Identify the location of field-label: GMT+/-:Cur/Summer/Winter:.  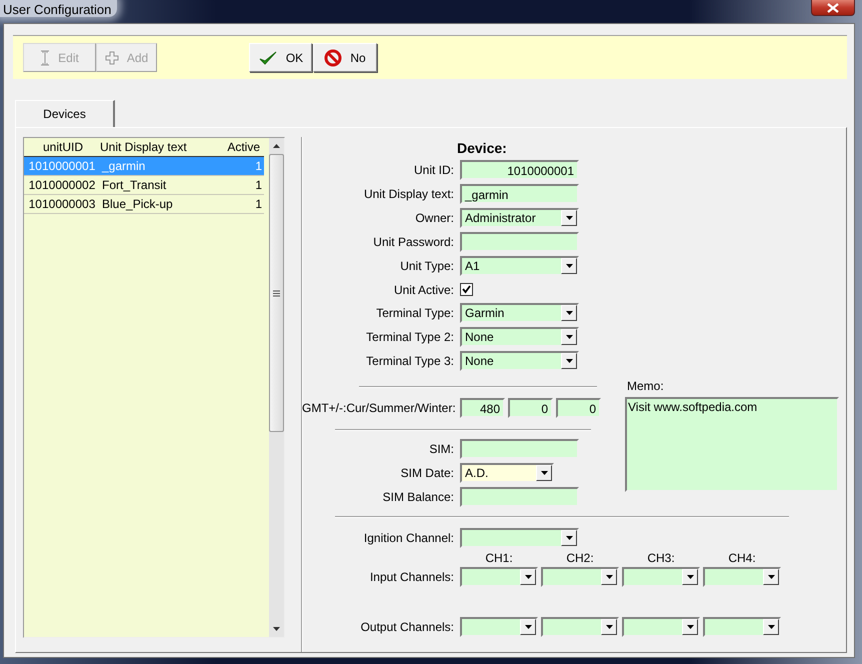
(378, 408).